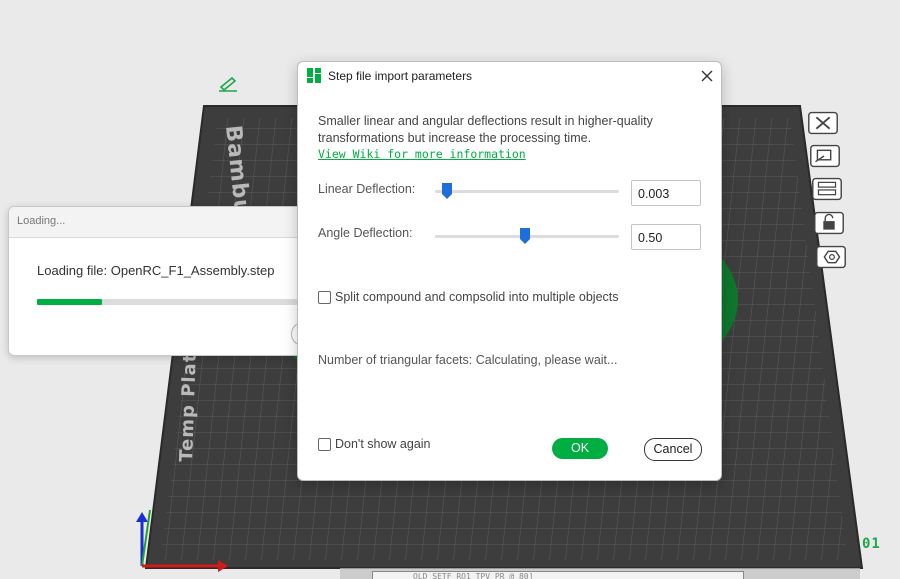 The image size is (900, 579). I want to click on status-strip: OLD SETF RO1 TPV PR @ 80], so click(600, 573).